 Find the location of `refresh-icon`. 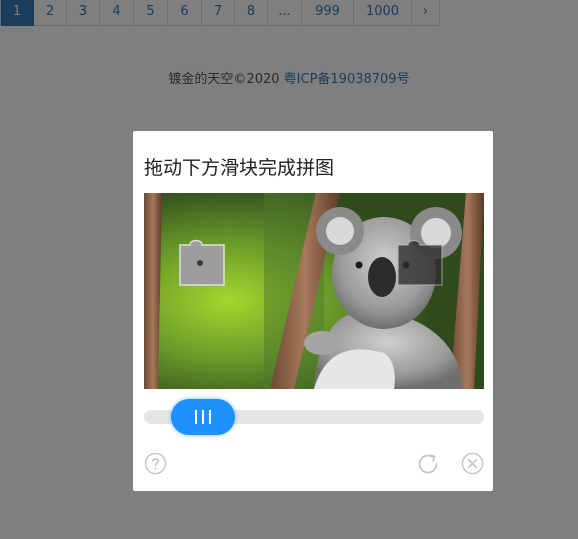

refresh-icon is located at coordinates (428, 464).